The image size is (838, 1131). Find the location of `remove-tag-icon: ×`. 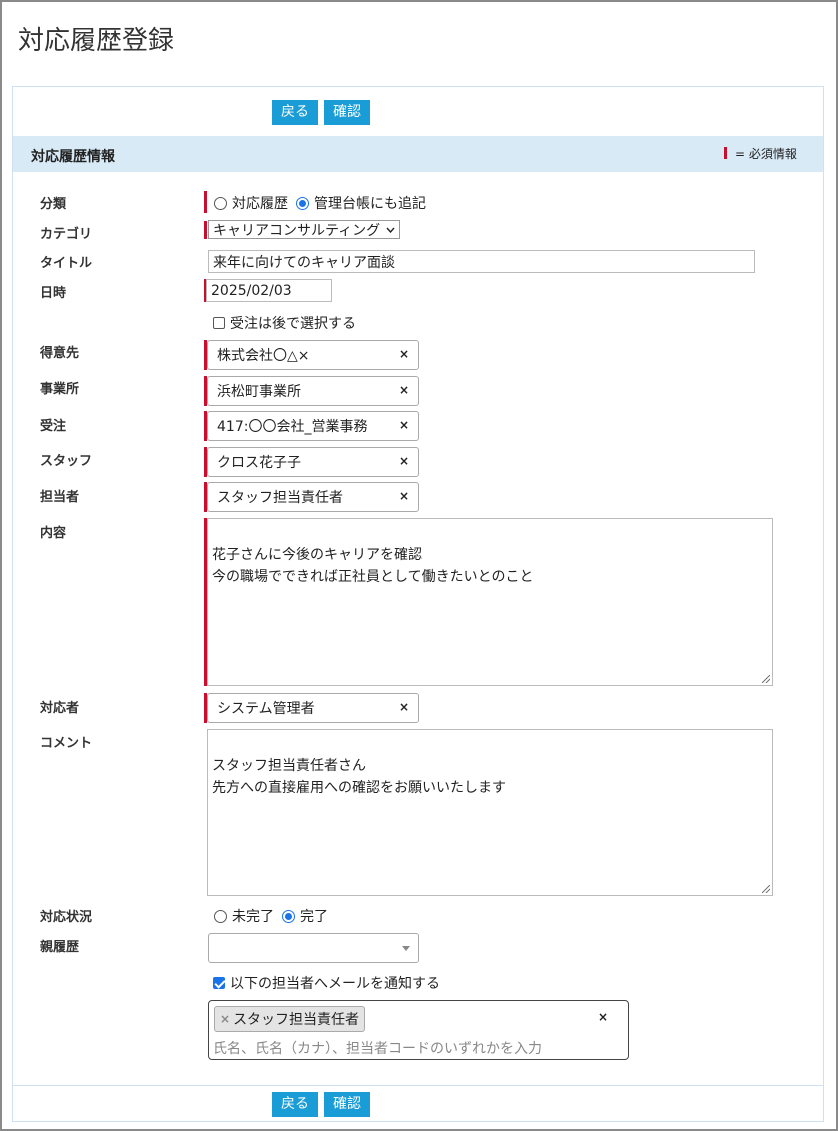

remove-tag-icon: × is located at coordinates (225, 1019).